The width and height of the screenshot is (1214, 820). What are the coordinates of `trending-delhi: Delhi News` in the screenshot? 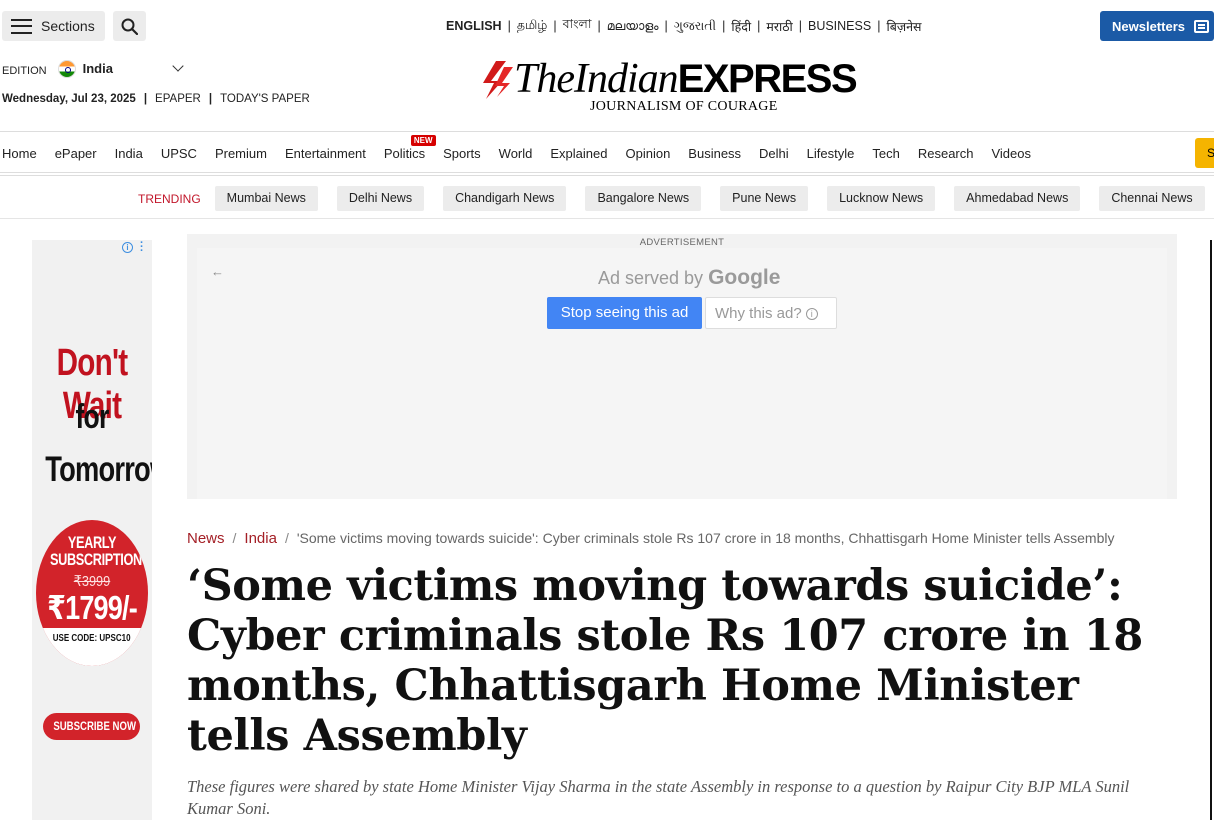 It's located at (380, 198).